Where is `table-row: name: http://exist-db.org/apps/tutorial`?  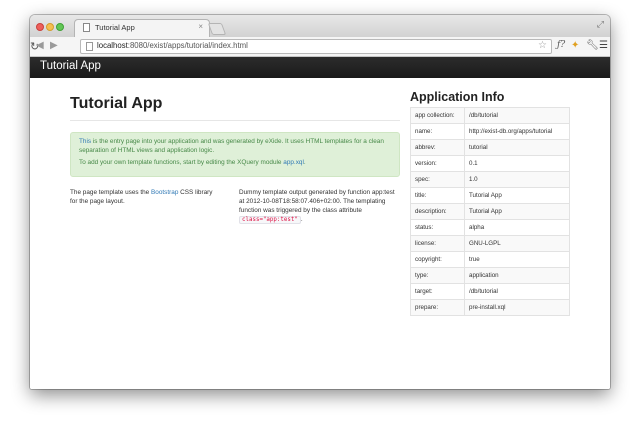
table-row: name: http://exist-db.org/apps/tutorial is located at coordinates (490, 131).